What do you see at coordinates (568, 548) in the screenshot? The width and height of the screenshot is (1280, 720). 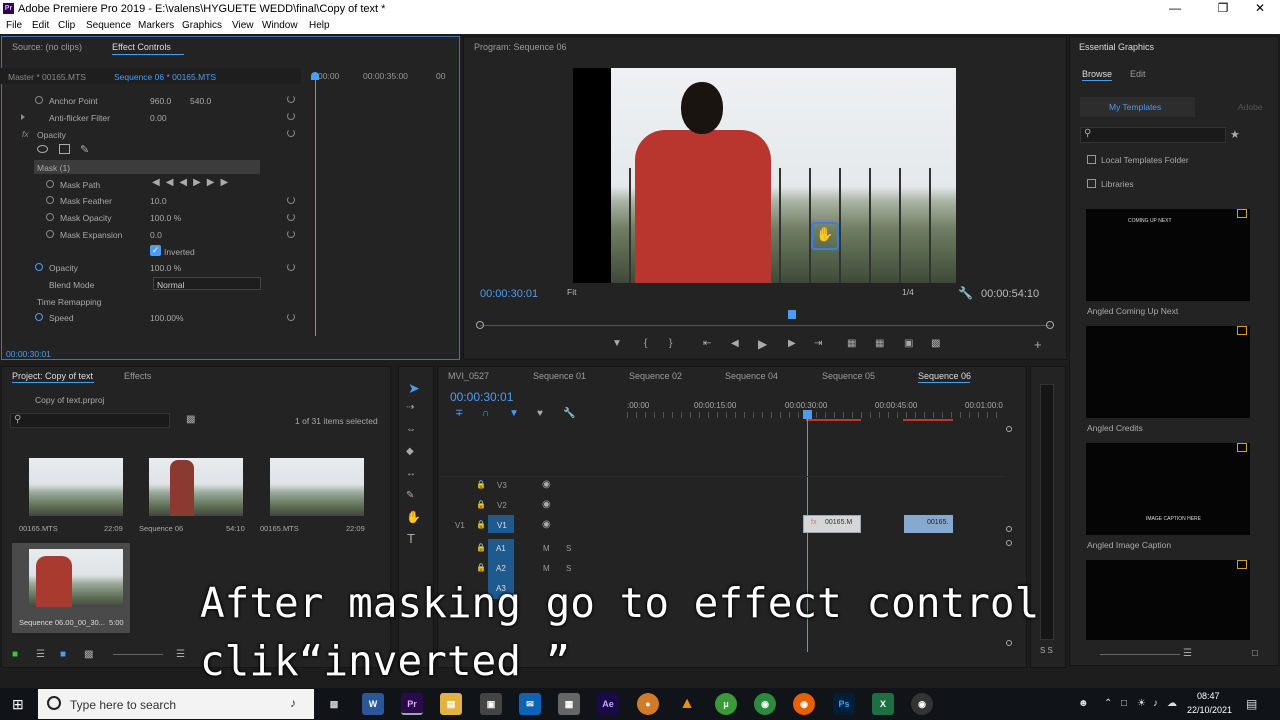 I see `solo-button: S` at bounding box center [568, 548].